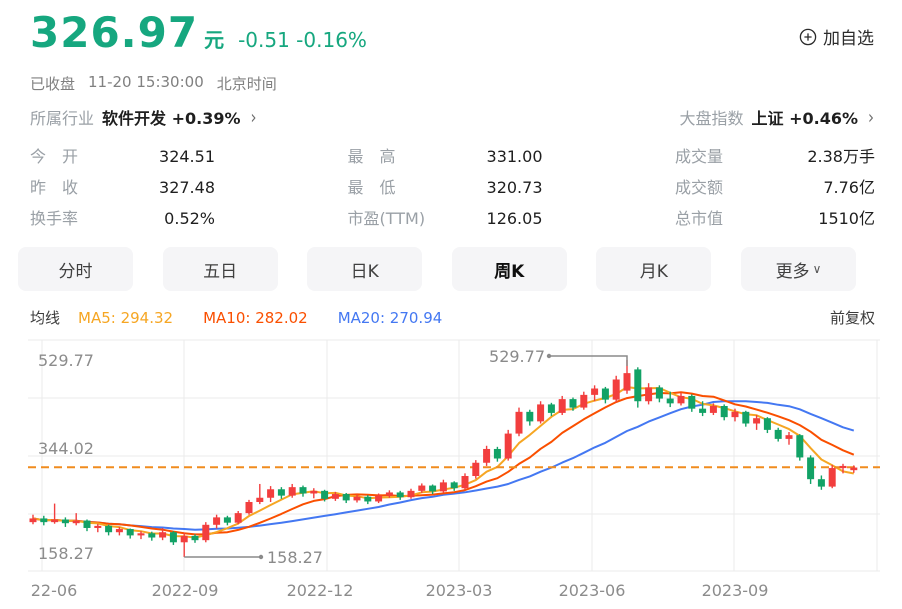  I want to click on stat-pe-ttm: 市盈(TTM) 126.05, so click(445, 218).